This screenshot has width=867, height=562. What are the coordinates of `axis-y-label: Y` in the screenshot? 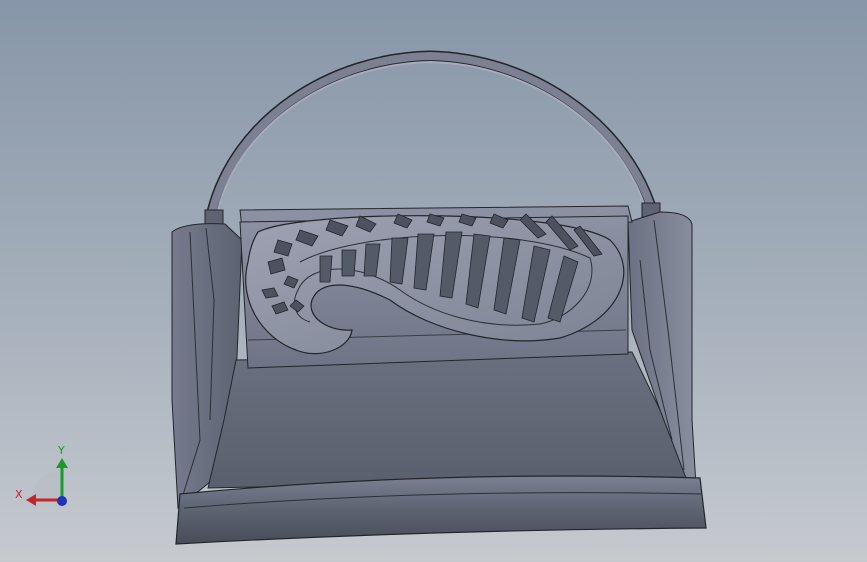 It's located at (61, 450).